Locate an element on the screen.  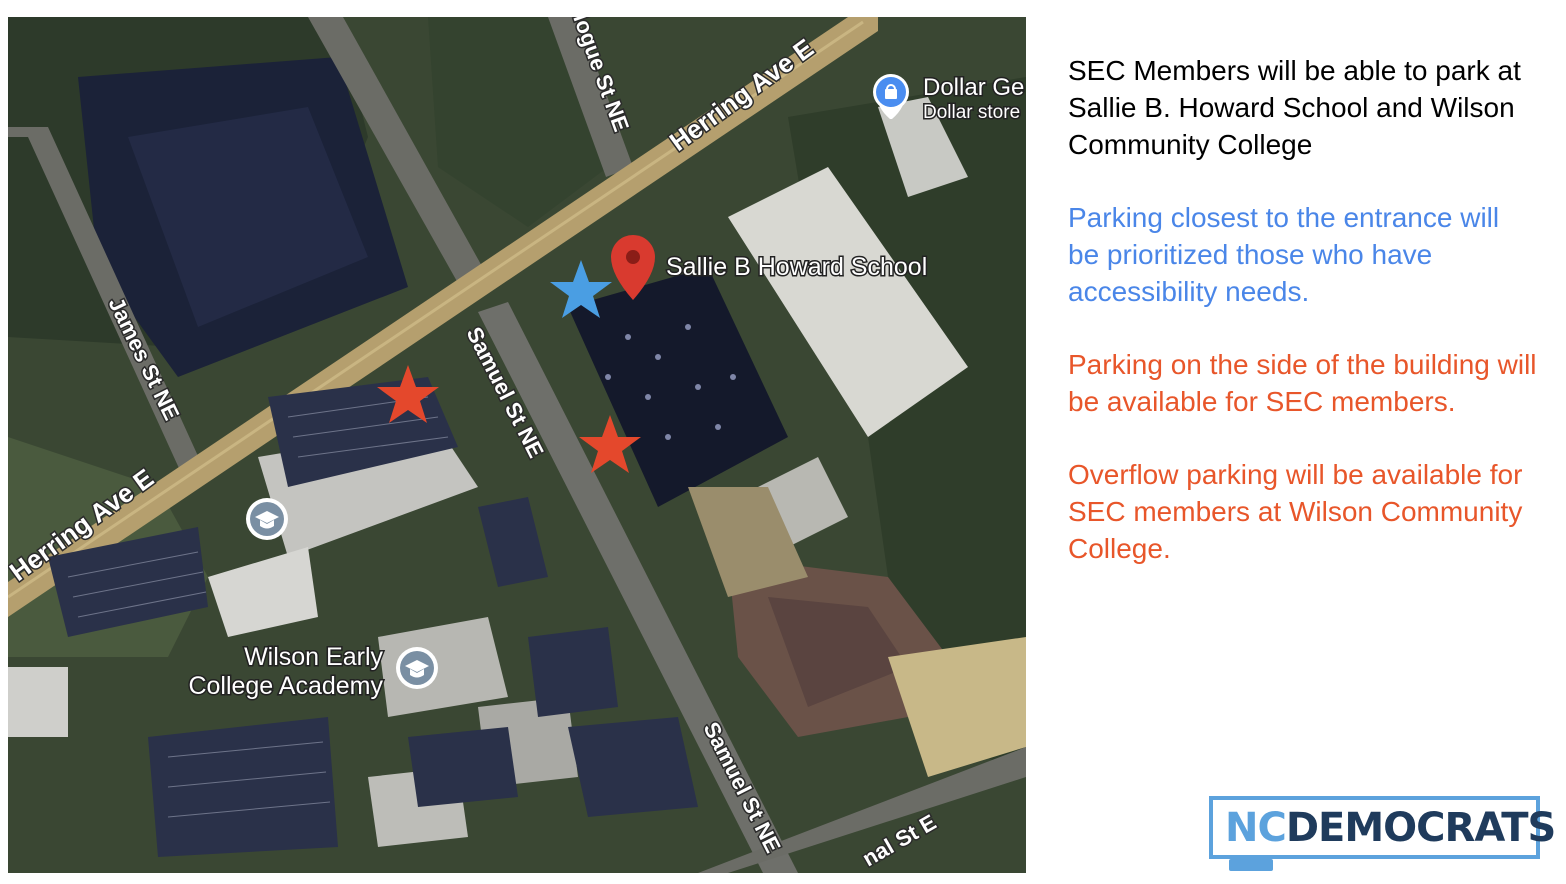
logo-democrats: DEMOCRATS is located at coordinates (1420, 827).